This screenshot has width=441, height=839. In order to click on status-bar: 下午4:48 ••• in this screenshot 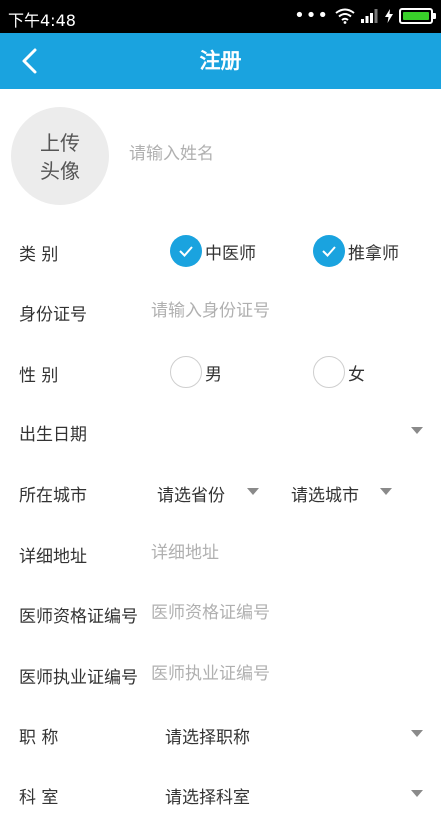, I will do `click(220, 16)`.